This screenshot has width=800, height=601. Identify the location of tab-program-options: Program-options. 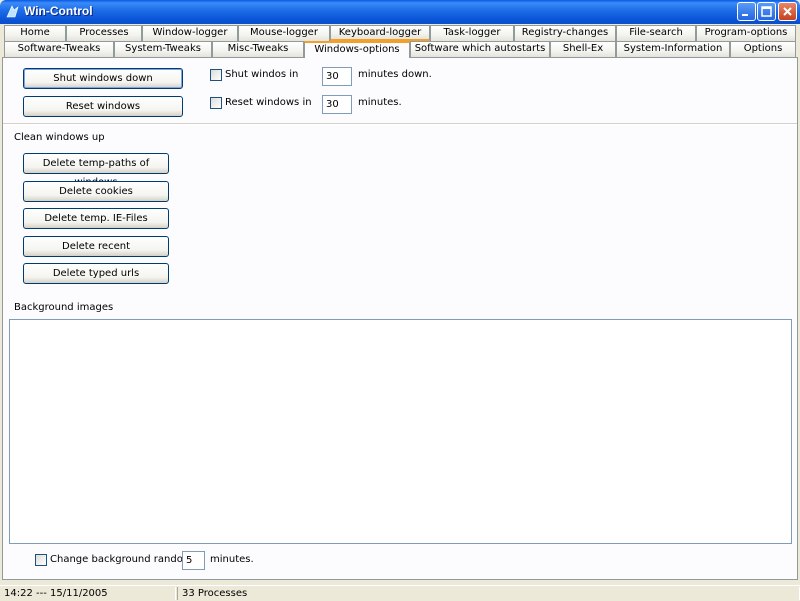
(746, 33).